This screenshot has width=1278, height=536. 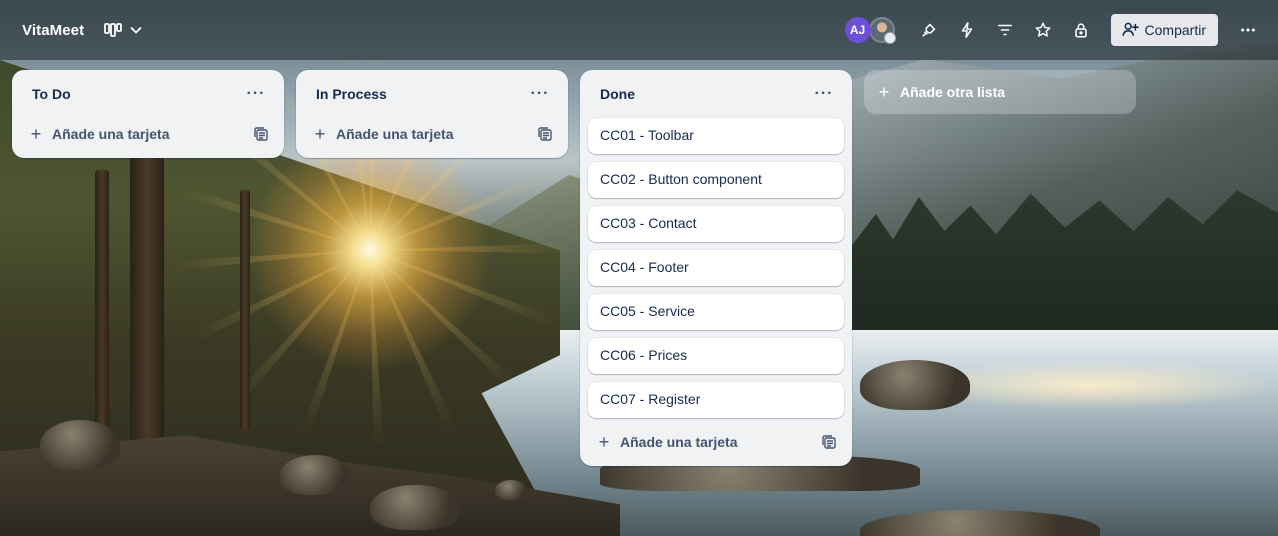 What do you see at coordinates (716, 180) in the screenshot?
I see `card: CC02 - Button component` at bounding box center [716, 180].